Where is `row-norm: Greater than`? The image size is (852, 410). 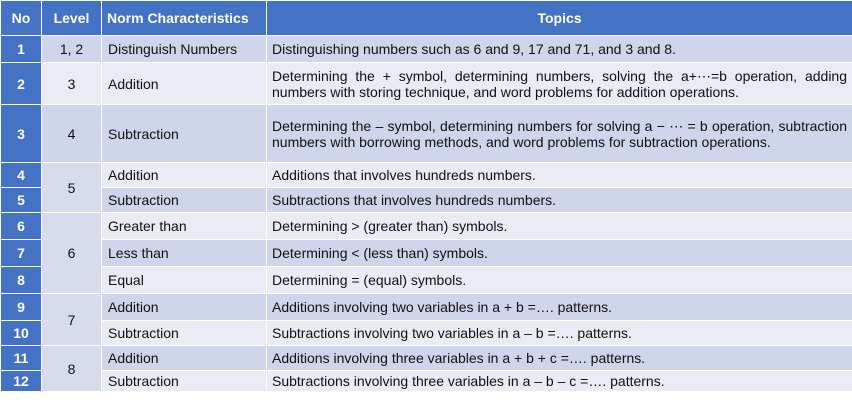
row-norm: Greater than is located at coordinates (184, 226).